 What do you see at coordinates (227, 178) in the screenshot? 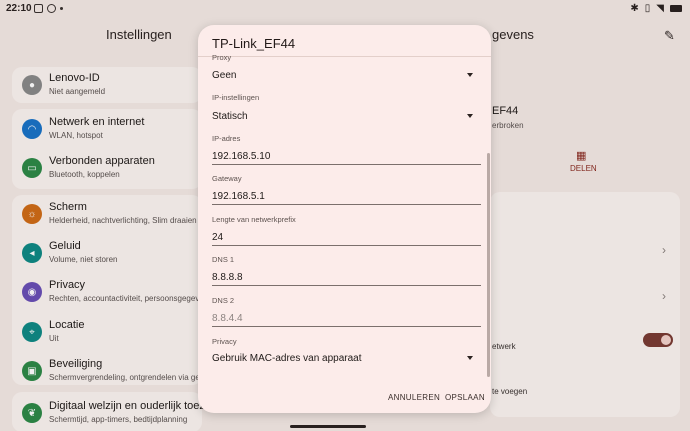
I see `gateway-label: Gateway` at bounding box center [227, 178].